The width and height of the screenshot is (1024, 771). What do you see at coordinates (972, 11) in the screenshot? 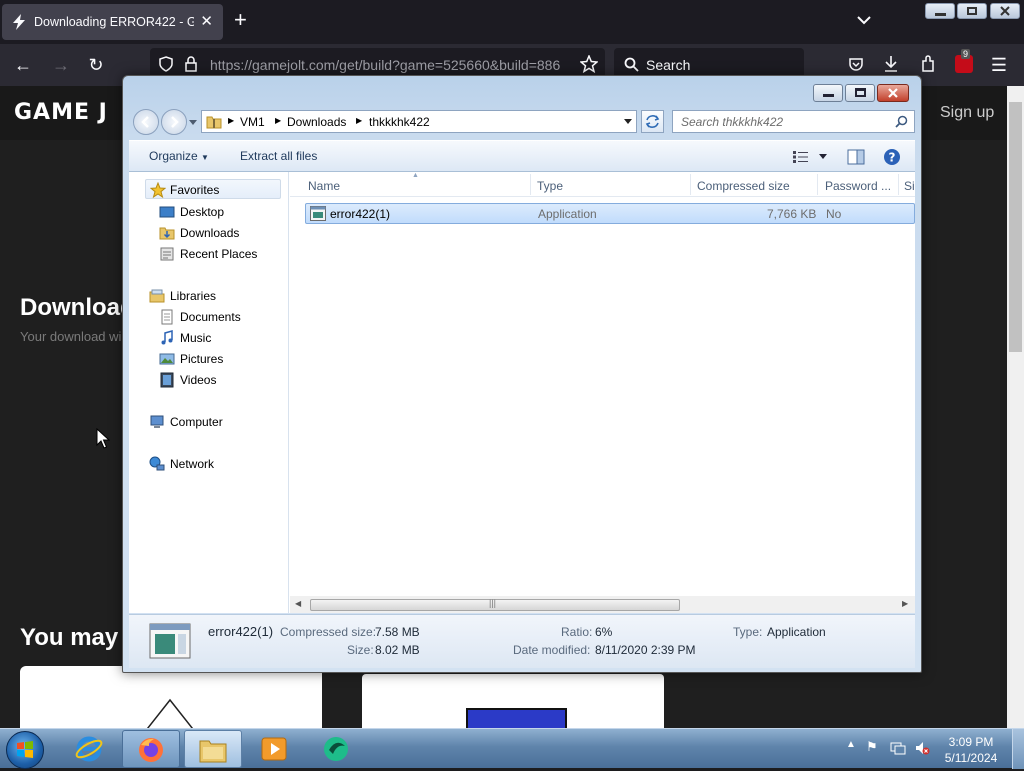
I see `restore-browser-button` at bounding box center [972, 11].